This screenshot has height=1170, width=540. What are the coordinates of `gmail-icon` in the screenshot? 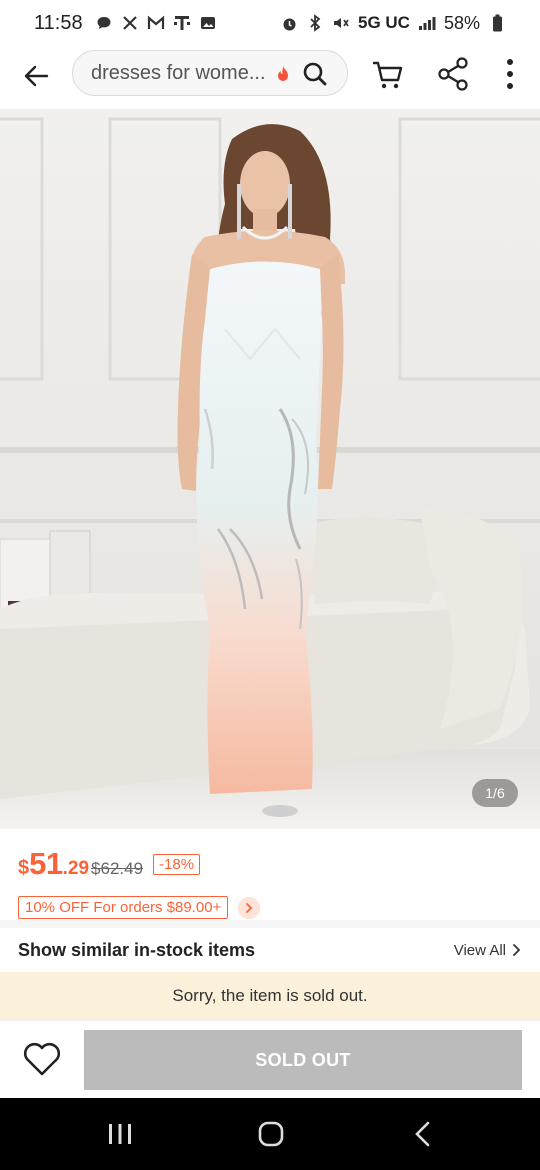 It's located at (156, 23).